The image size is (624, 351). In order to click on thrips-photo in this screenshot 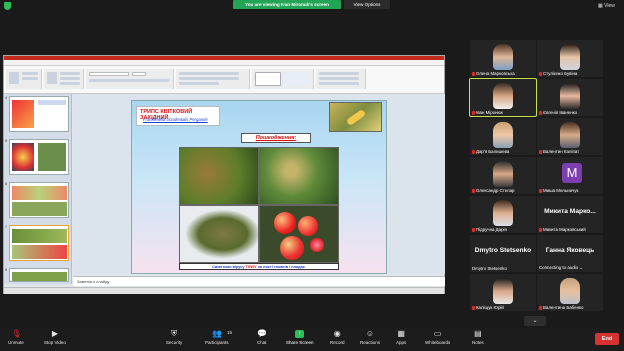, I will do `click(355, 117)`.